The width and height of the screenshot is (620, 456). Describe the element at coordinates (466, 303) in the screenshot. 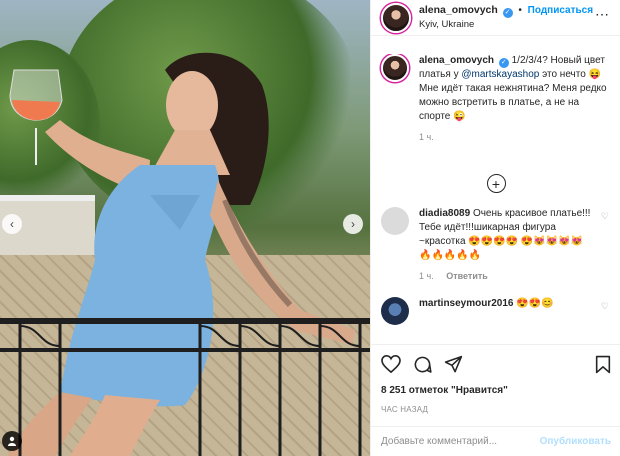

I see `commenter-username: martinseymour2016` at that location.